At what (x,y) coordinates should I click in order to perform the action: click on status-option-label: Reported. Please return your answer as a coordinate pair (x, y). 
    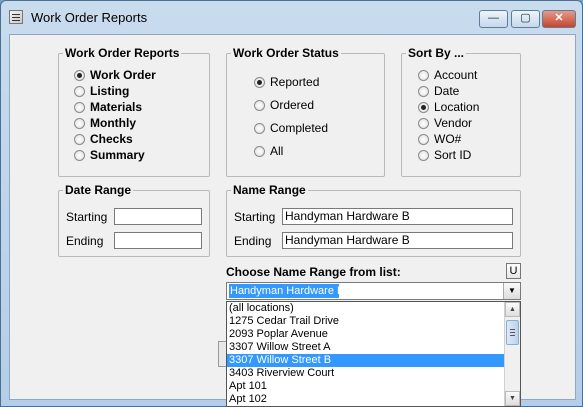
    Looking at the image, I should click on (295, 82).